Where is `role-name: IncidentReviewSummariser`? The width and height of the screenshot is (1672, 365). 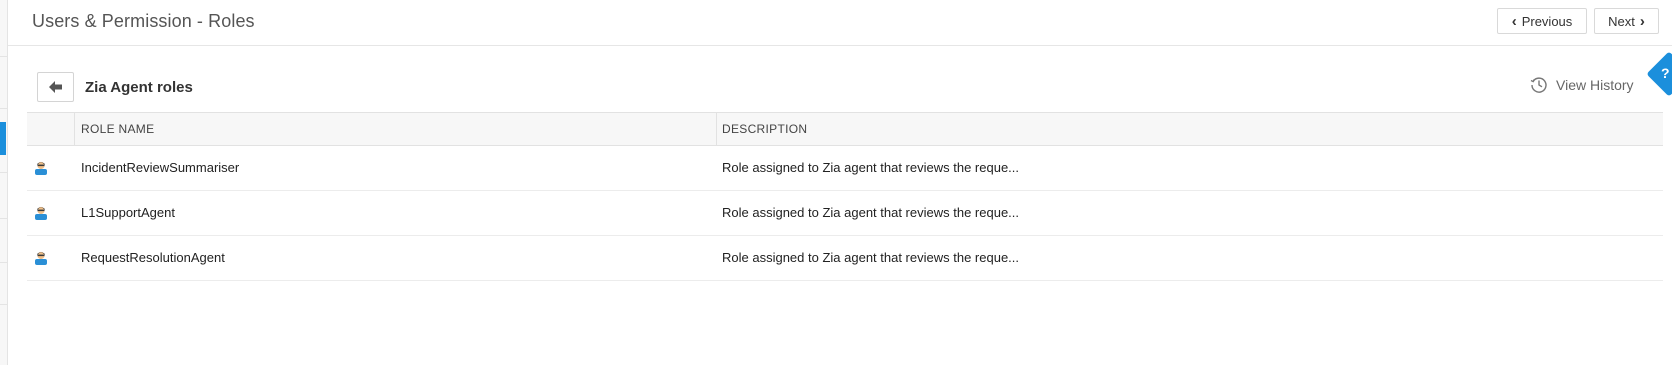 role-name: IncidentReviewSummariser is located at coordinates (160, 167).